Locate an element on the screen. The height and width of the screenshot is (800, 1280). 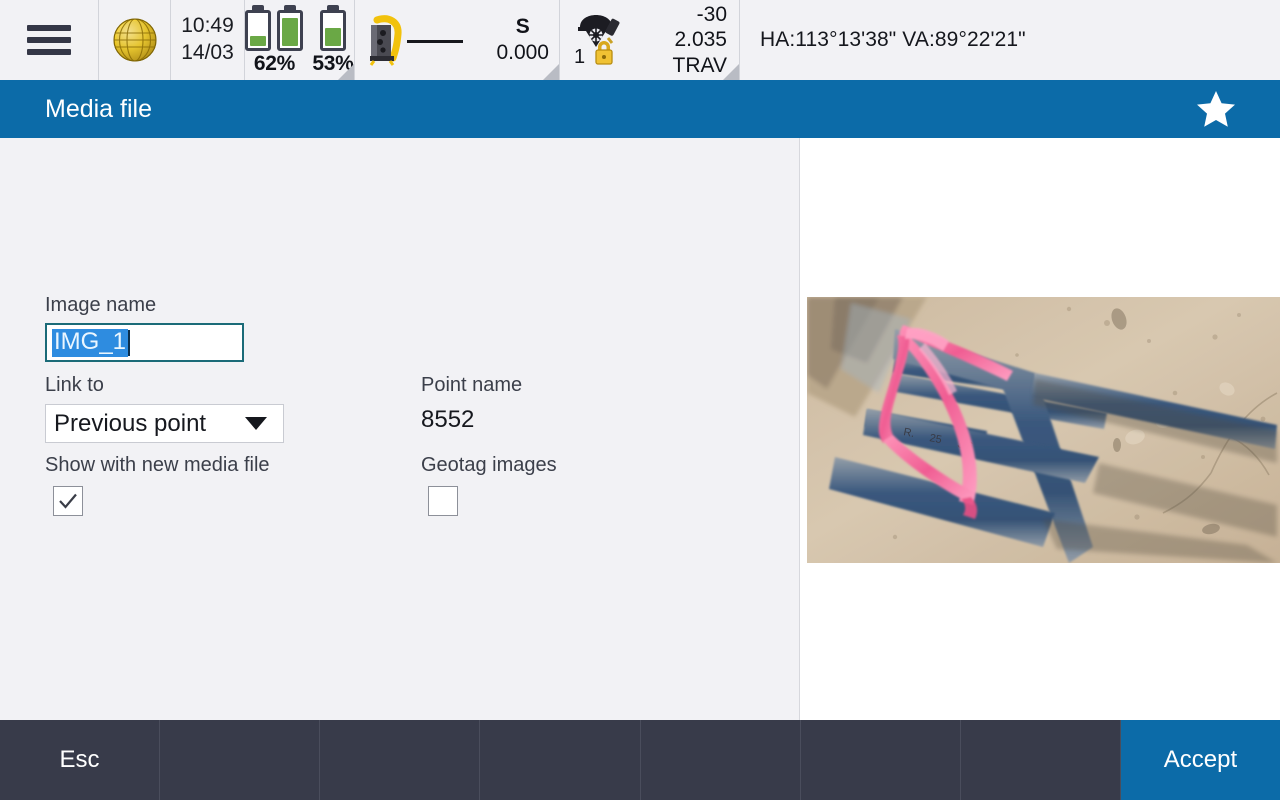
menu-button is located at coordinates (49, 40).